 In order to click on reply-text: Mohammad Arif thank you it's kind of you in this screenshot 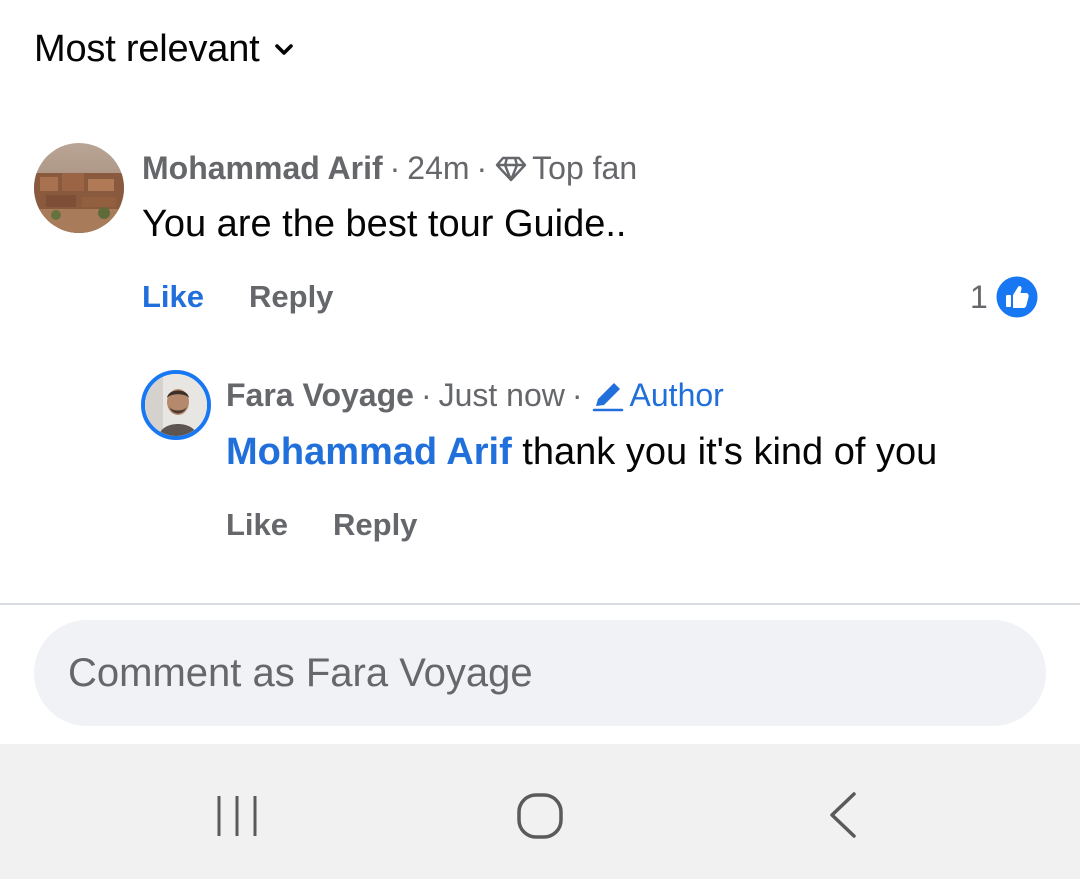, I will do `click(581, 452)`.